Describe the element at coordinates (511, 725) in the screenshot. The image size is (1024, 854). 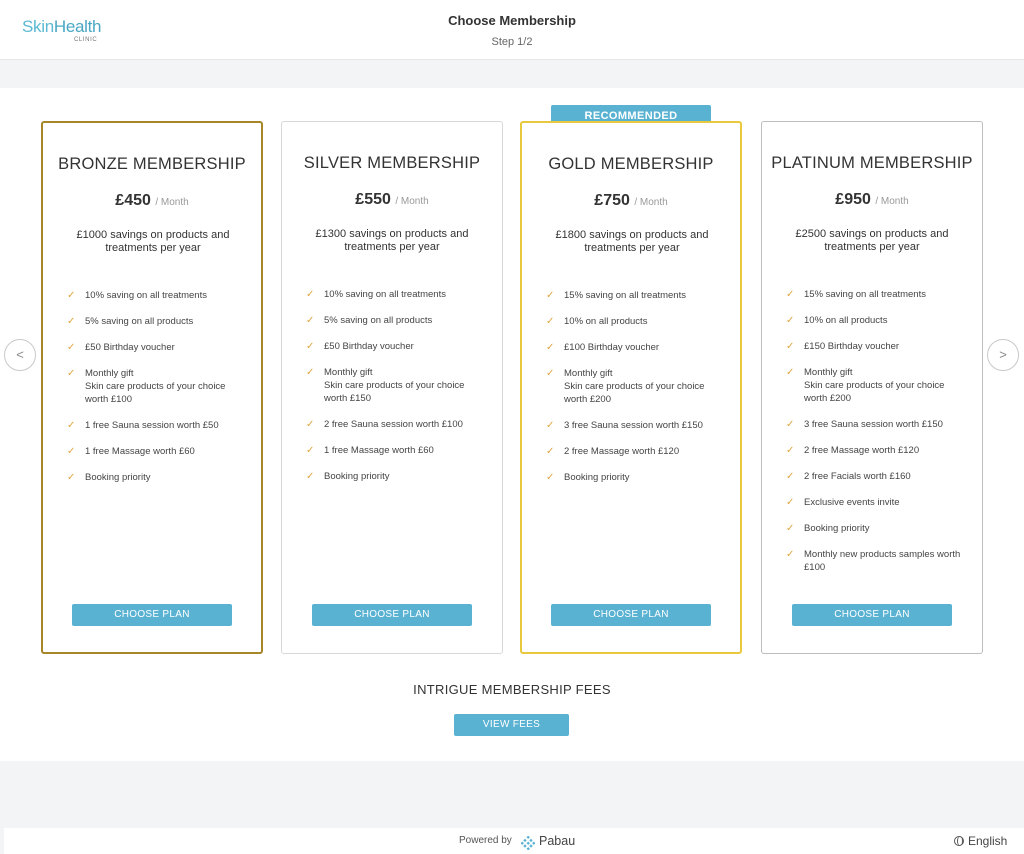
I see `view-fees-button: VIEW FEES` at that location.